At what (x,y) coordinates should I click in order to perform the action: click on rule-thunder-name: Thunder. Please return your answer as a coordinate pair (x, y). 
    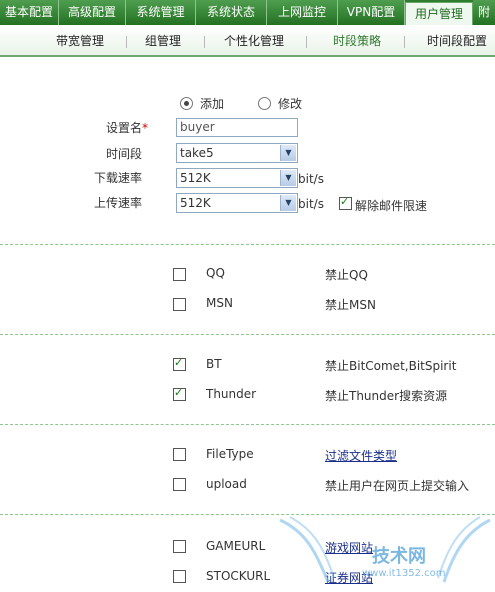
    Looking at the image, I should click on (231, 394).